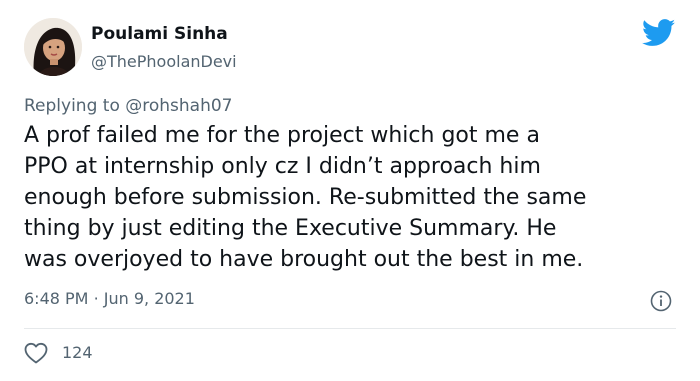 The width and height of the screenshot is (700, 381). What do you see at coordinates (178, 106) in the screenshot?
I see `reply-mention-link: @rohshah07` at bounding box center [178, 106].